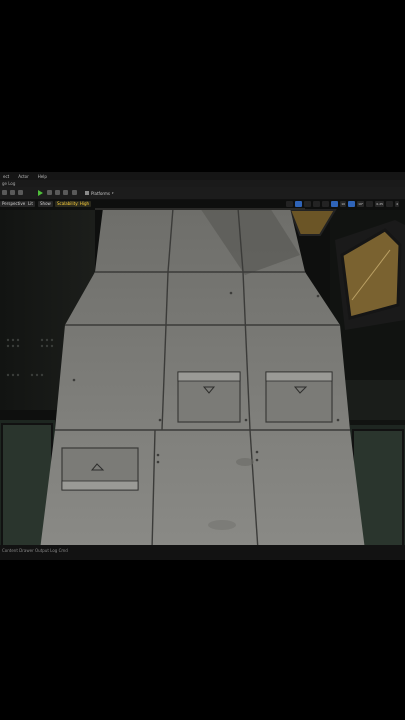  What do you see at coordinates (202, 176) in the screenshot?
I see `menu-bar: ect Actor Help` at bounding box center [202, 176].